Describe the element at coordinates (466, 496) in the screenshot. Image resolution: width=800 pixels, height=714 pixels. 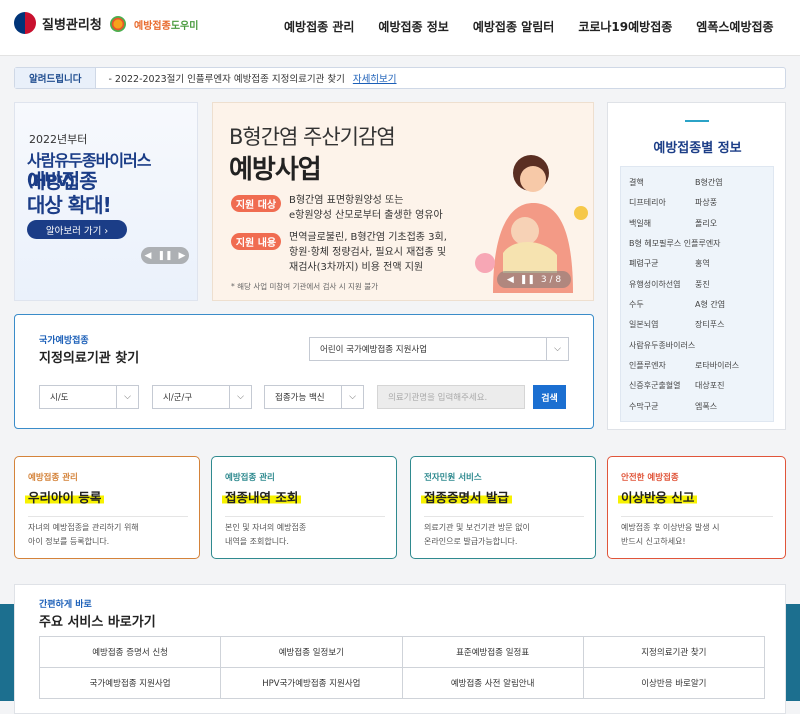
I see `service-name: 접종증명서 발급` at that location.